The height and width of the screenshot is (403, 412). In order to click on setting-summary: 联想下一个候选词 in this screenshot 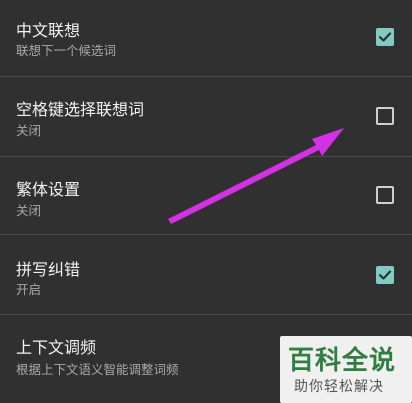, I will do `click(66, 50)`.